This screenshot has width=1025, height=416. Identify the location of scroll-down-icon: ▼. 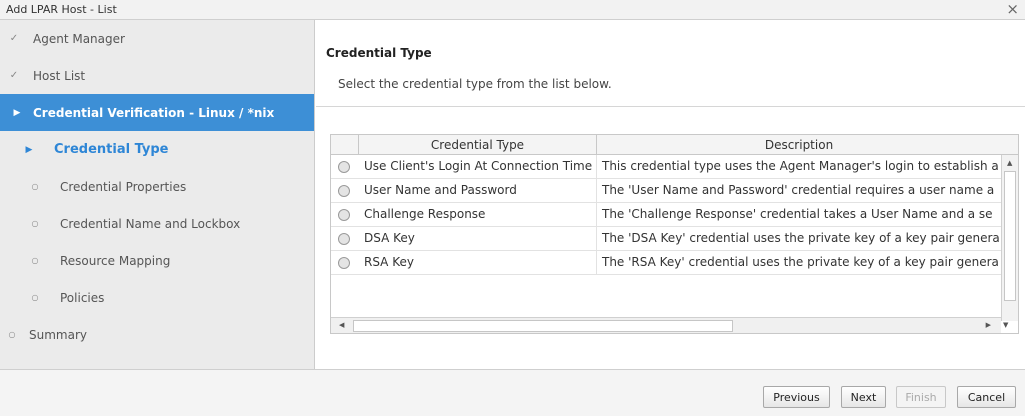
(1005, 325).